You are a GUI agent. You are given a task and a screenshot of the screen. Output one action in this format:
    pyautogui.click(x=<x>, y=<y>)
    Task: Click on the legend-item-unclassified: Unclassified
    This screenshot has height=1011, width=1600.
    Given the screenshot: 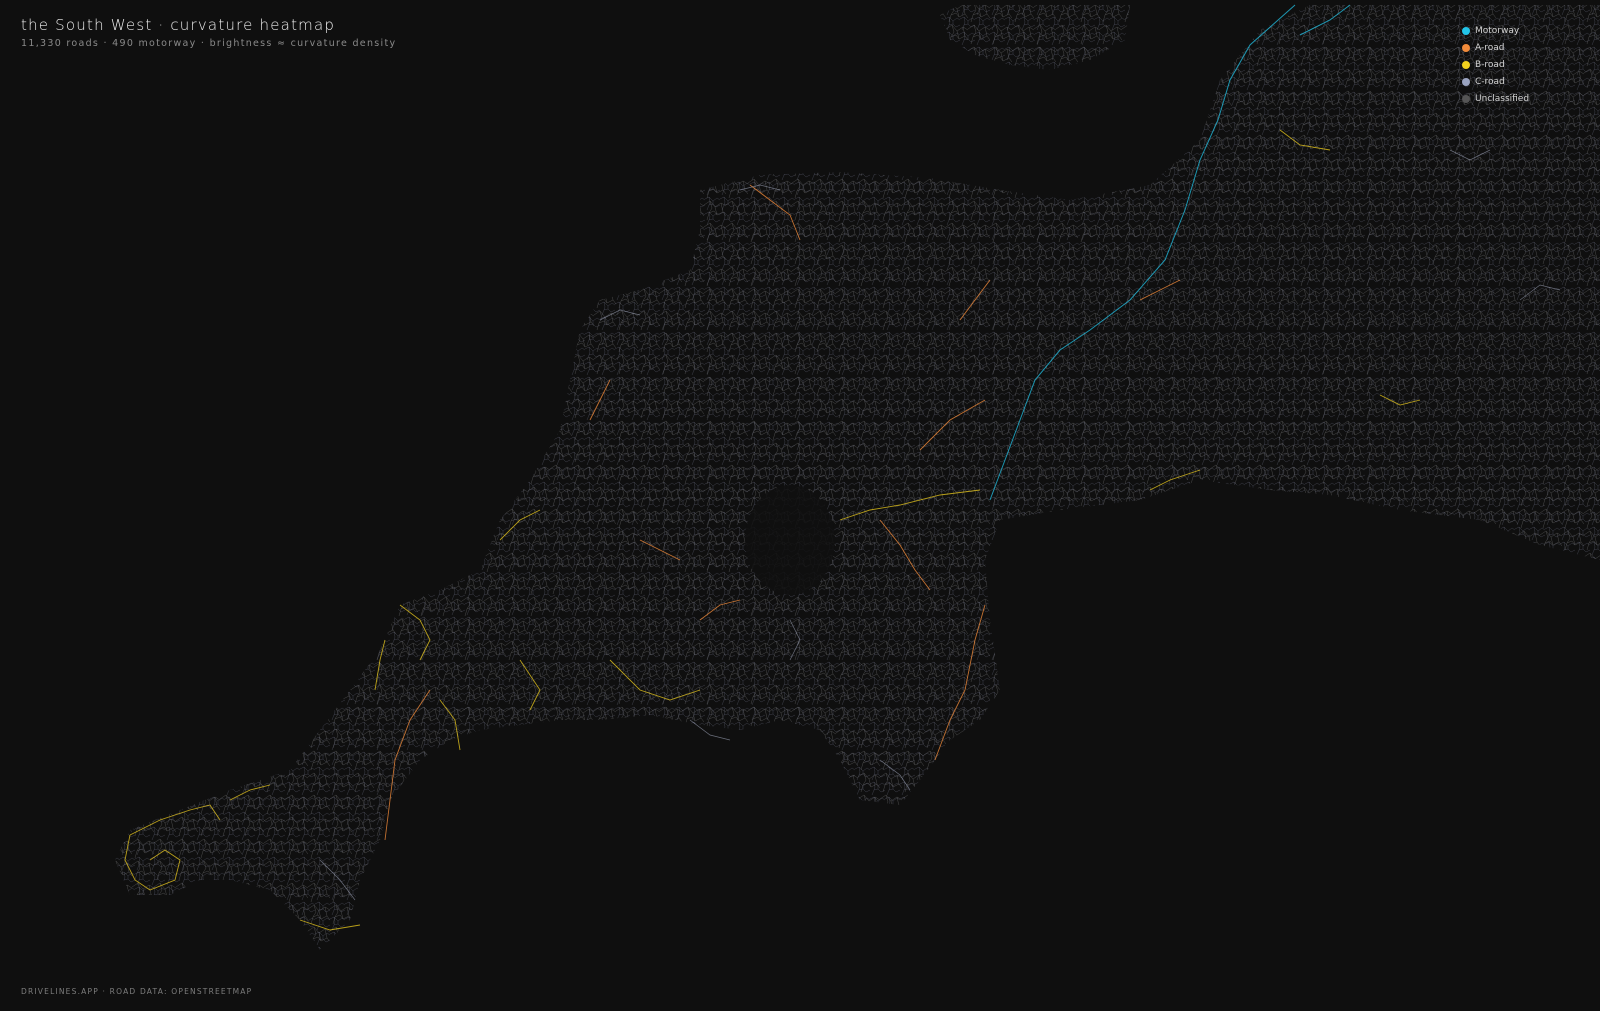 What is the action you would take?
    pyautogui.click(x=1495, y=98)
    